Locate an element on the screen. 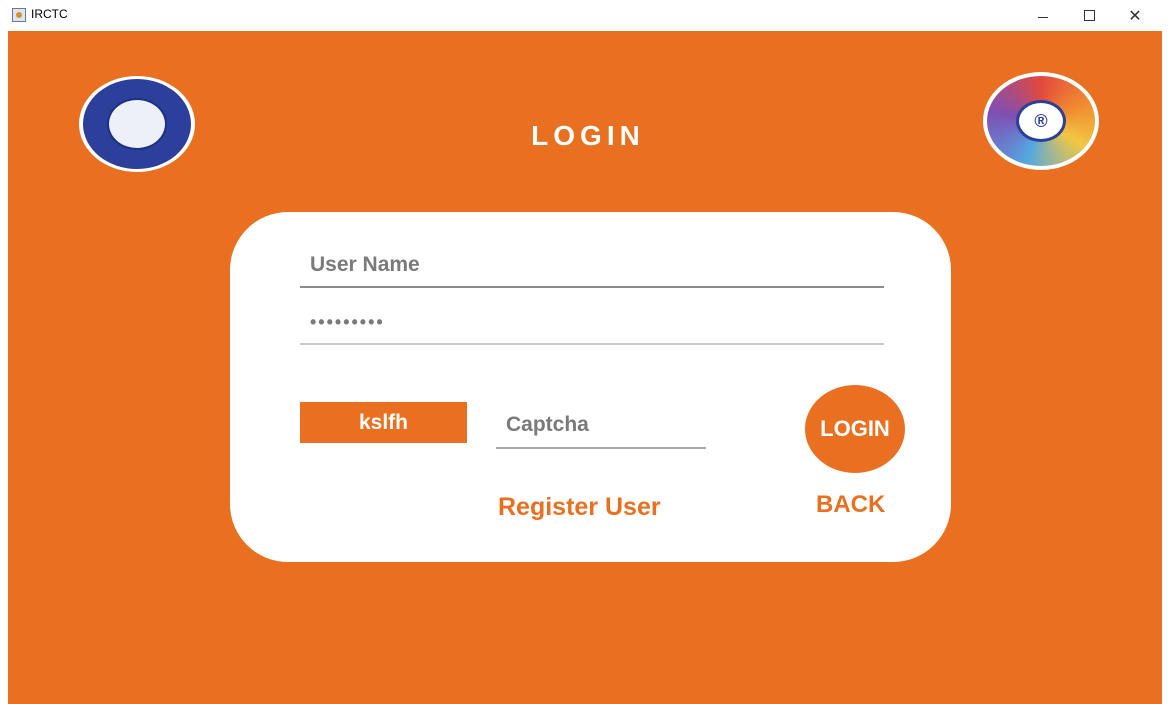 This screenshot has height=704, width=1170. captcha-code: kslfh is located at coordinates (383, 422).